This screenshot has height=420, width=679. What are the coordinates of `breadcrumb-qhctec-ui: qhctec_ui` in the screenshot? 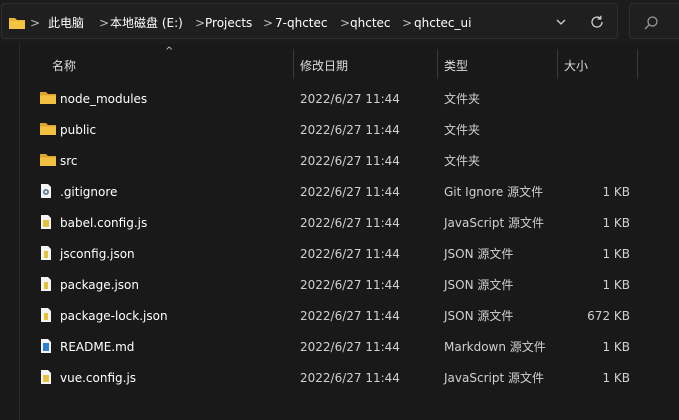 It's located at (442, 23).